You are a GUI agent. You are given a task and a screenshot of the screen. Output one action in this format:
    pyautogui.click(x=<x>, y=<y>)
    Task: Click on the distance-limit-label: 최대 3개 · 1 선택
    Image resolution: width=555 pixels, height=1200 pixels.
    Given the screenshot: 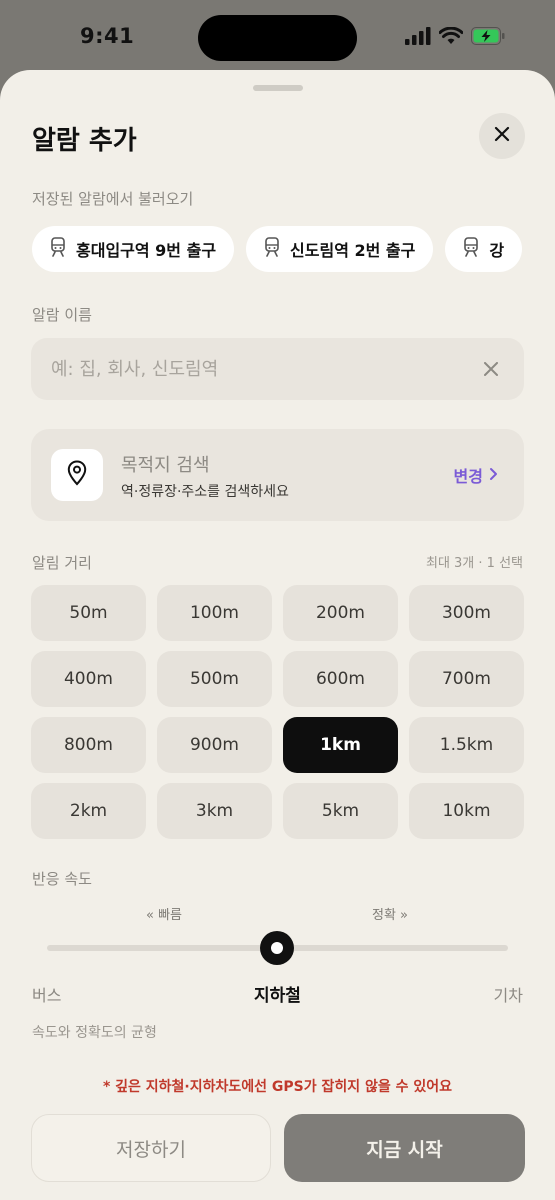 What is the action you would take?
    pyautogui.click(x=474, y=563)
    